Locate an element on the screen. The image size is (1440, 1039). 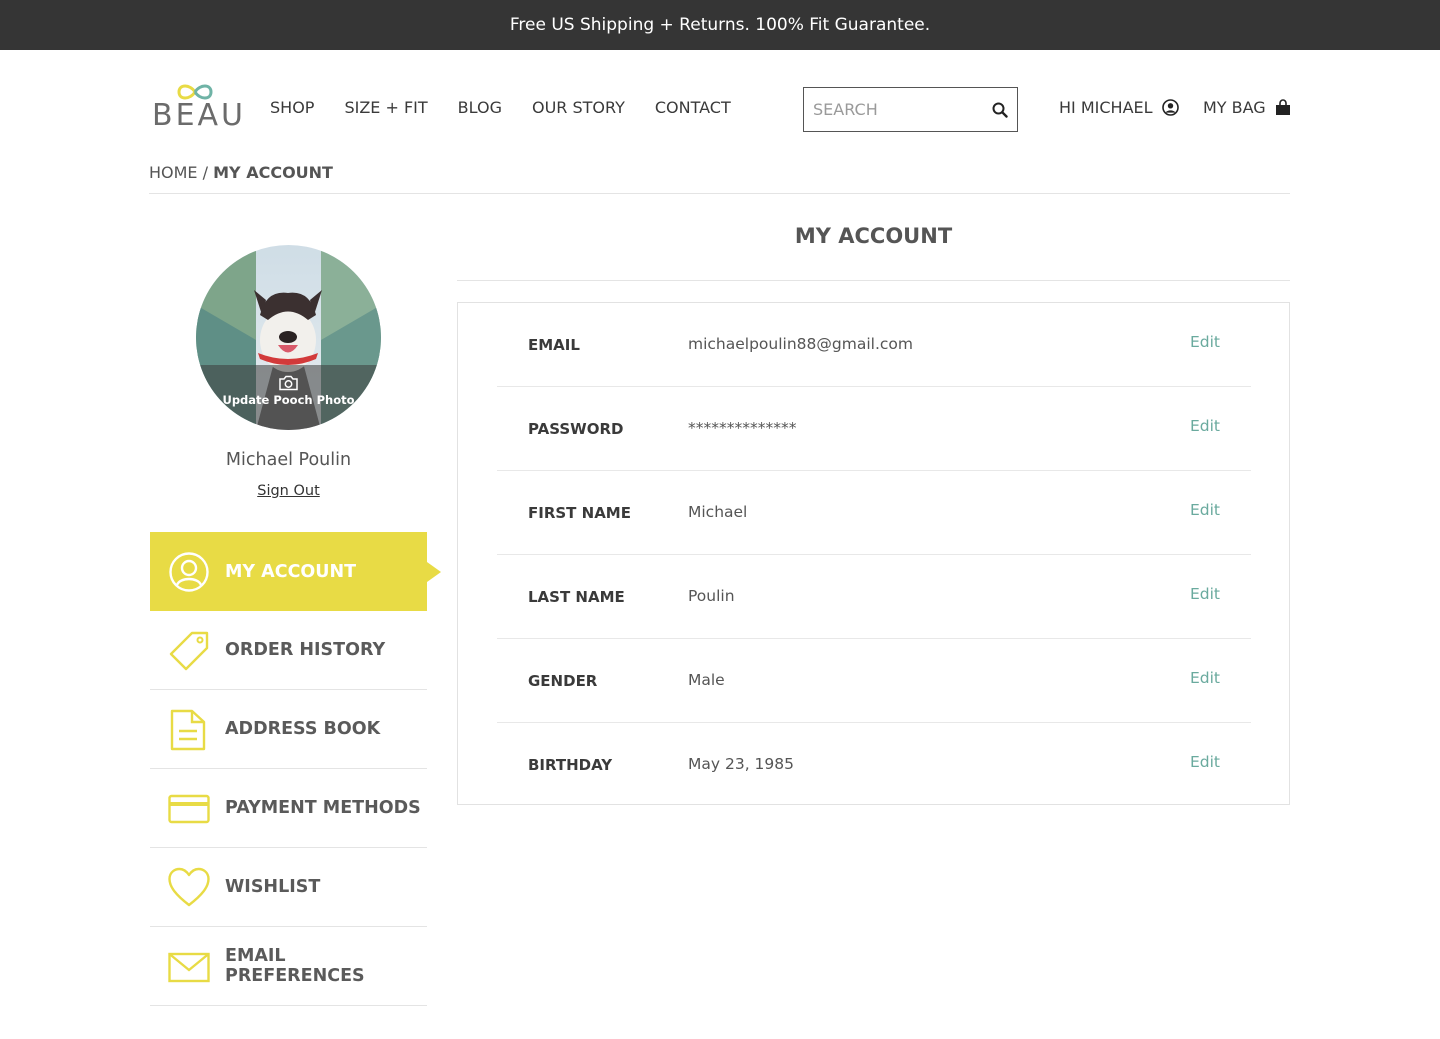
page-title: MY ACCOUNT is located at coordinates (873, 236).